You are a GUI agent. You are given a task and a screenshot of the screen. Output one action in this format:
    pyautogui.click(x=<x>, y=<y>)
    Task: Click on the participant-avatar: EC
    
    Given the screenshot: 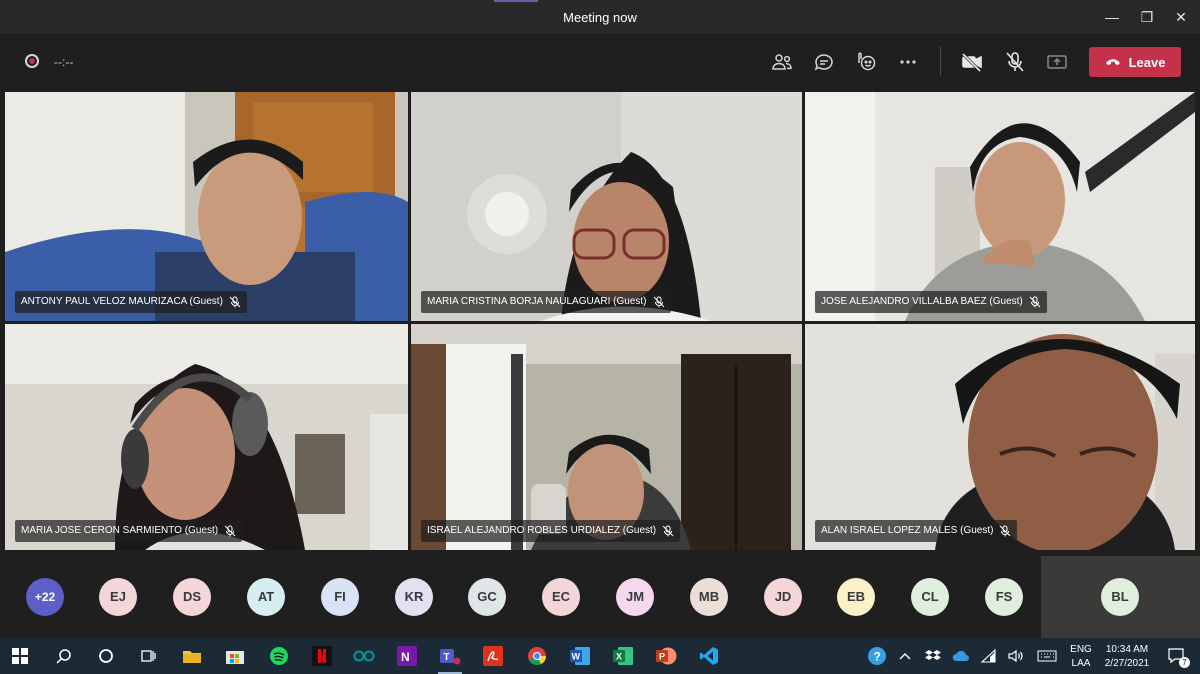 What is the action you would take?
    pyautogui.click(x=561, y=597)
    